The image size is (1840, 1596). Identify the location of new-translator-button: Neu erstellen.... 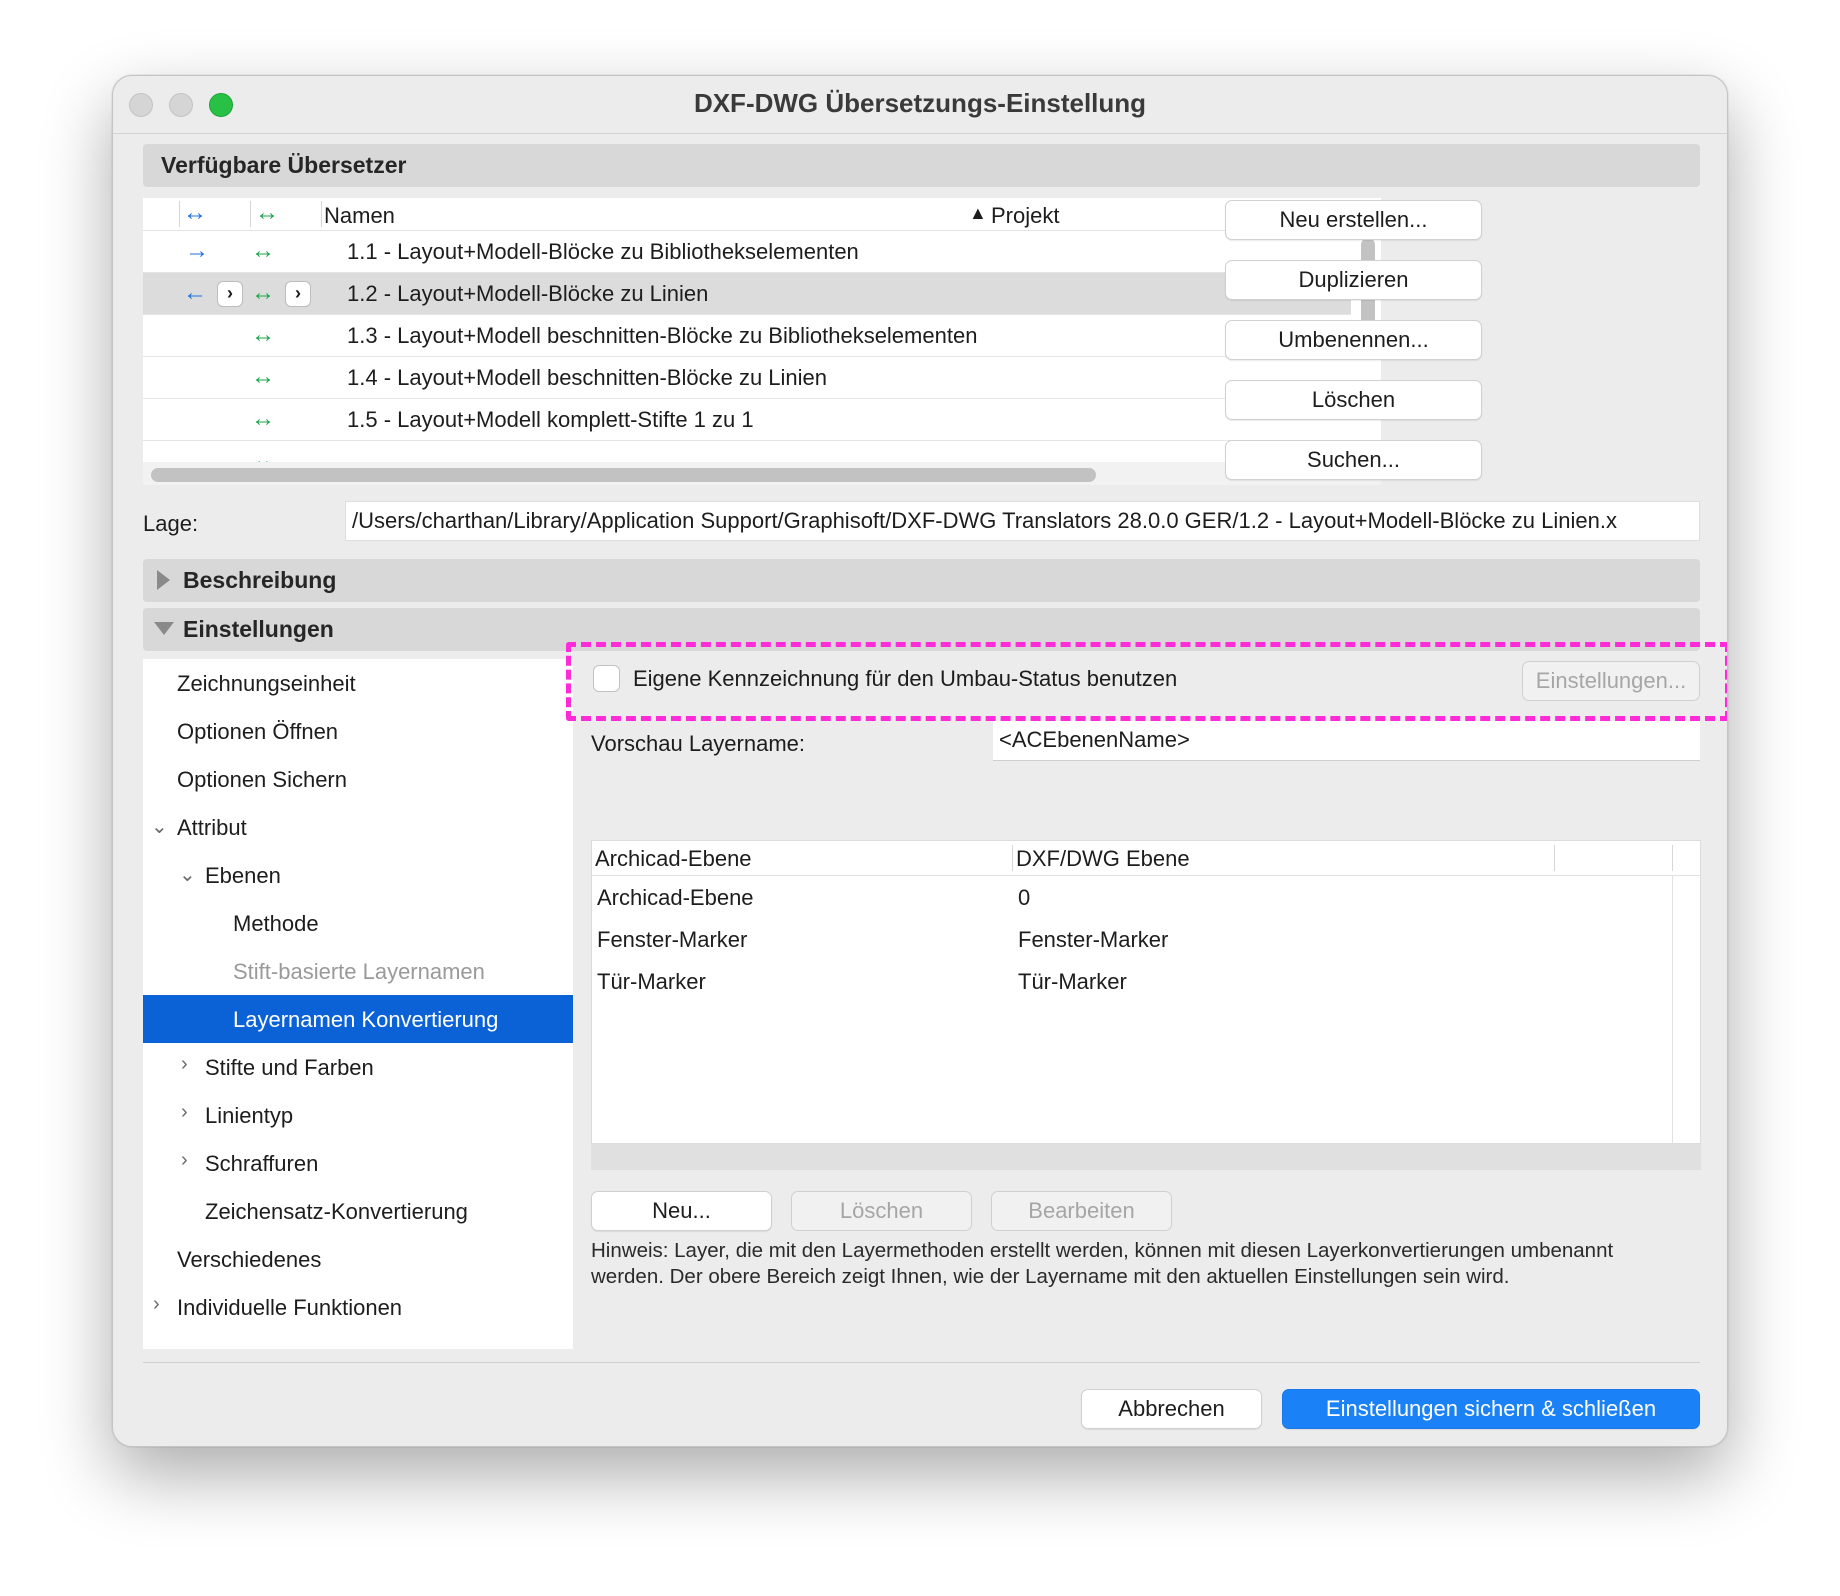
(1353, 220).